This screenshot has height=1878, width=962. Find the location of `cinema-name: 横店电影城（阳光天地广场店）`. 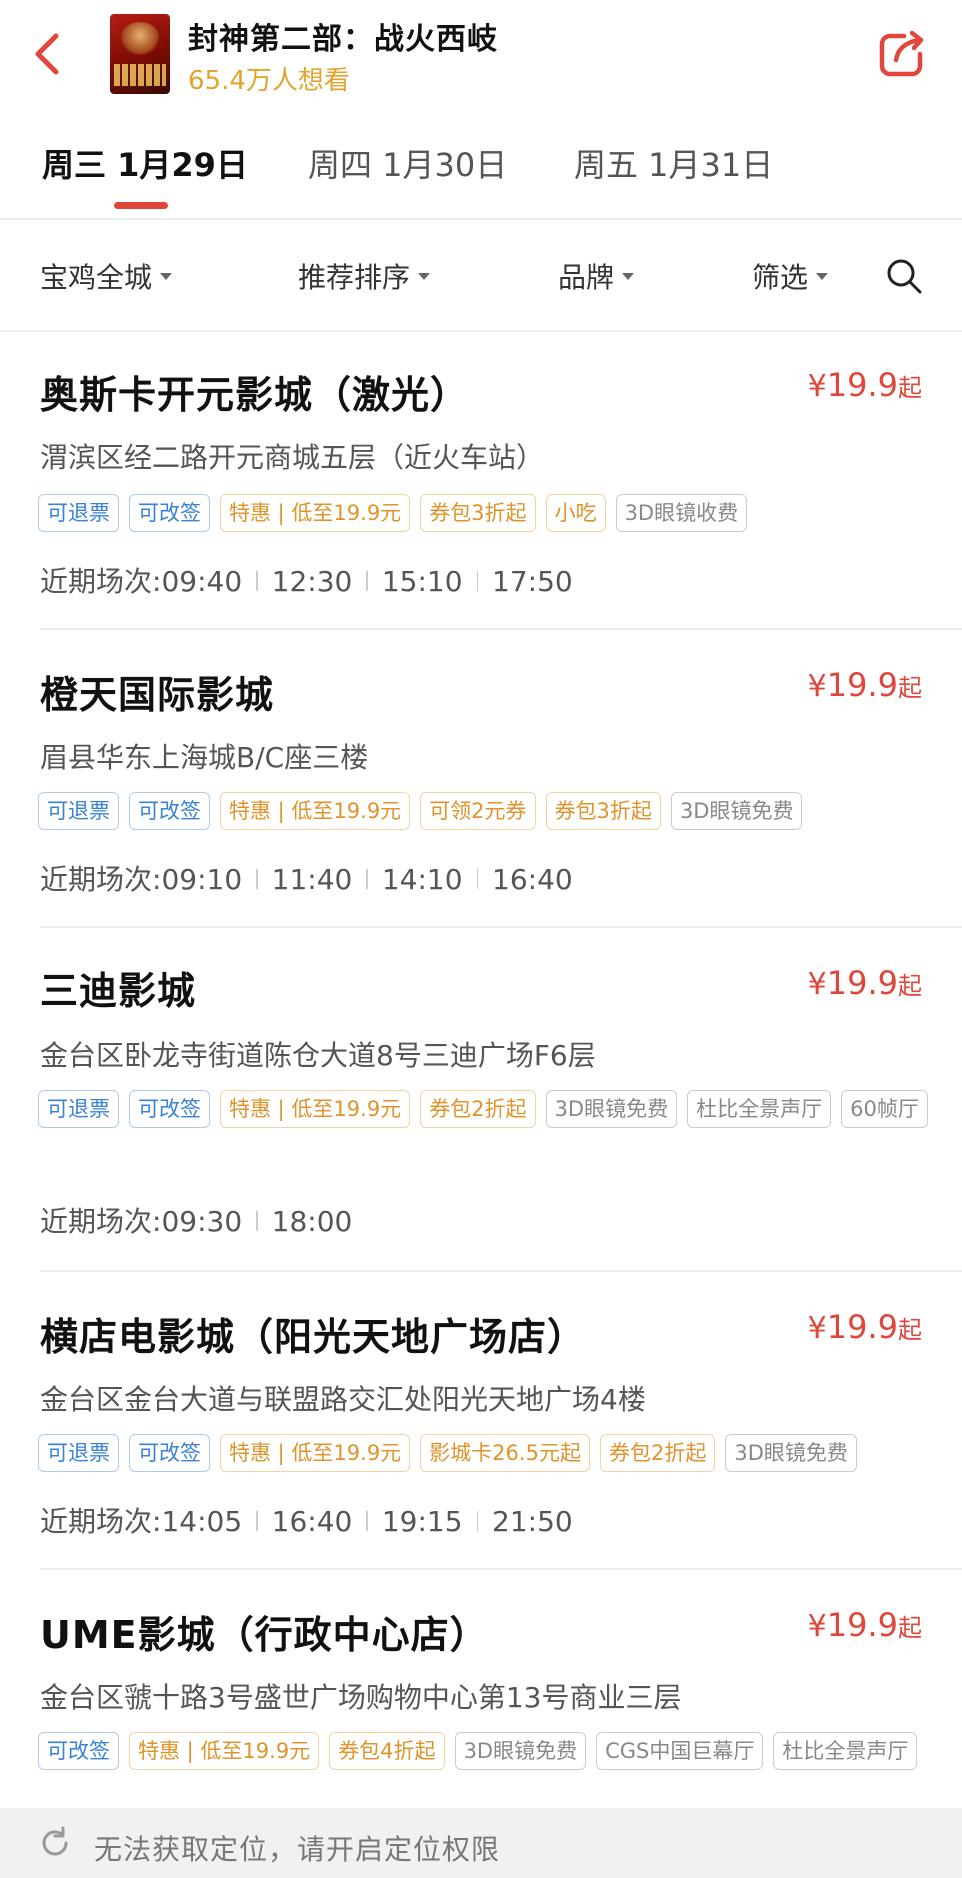

cinema-name: 横店电影城（阳光天地广场店） is located at coordinates (313, 1337).